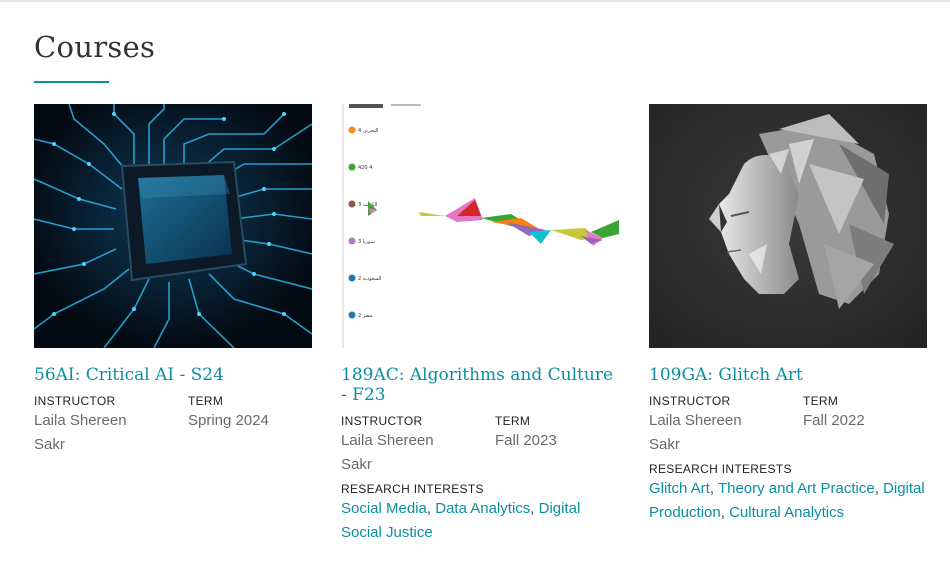  I want to click on course-title: 189AC: Algorithms and Culture - F23, so click(480, 385).